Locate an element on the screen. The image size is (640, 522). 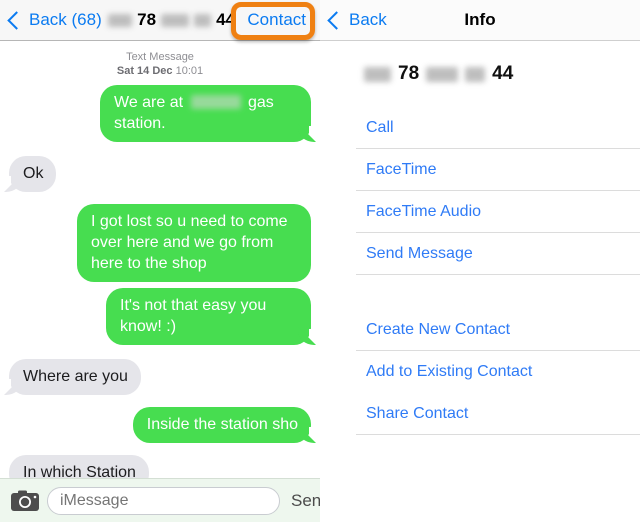
number-part-78: 78 is located at coordinates (147, 19).